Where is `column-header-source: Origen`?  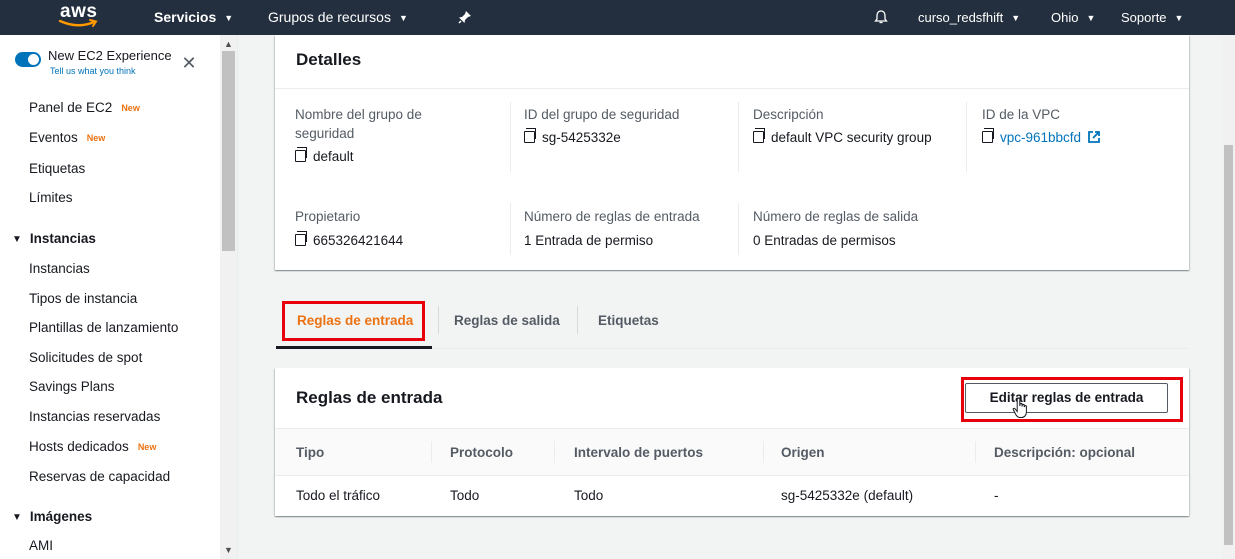
column-header-source: Origen is located at coordinates (803, 452).